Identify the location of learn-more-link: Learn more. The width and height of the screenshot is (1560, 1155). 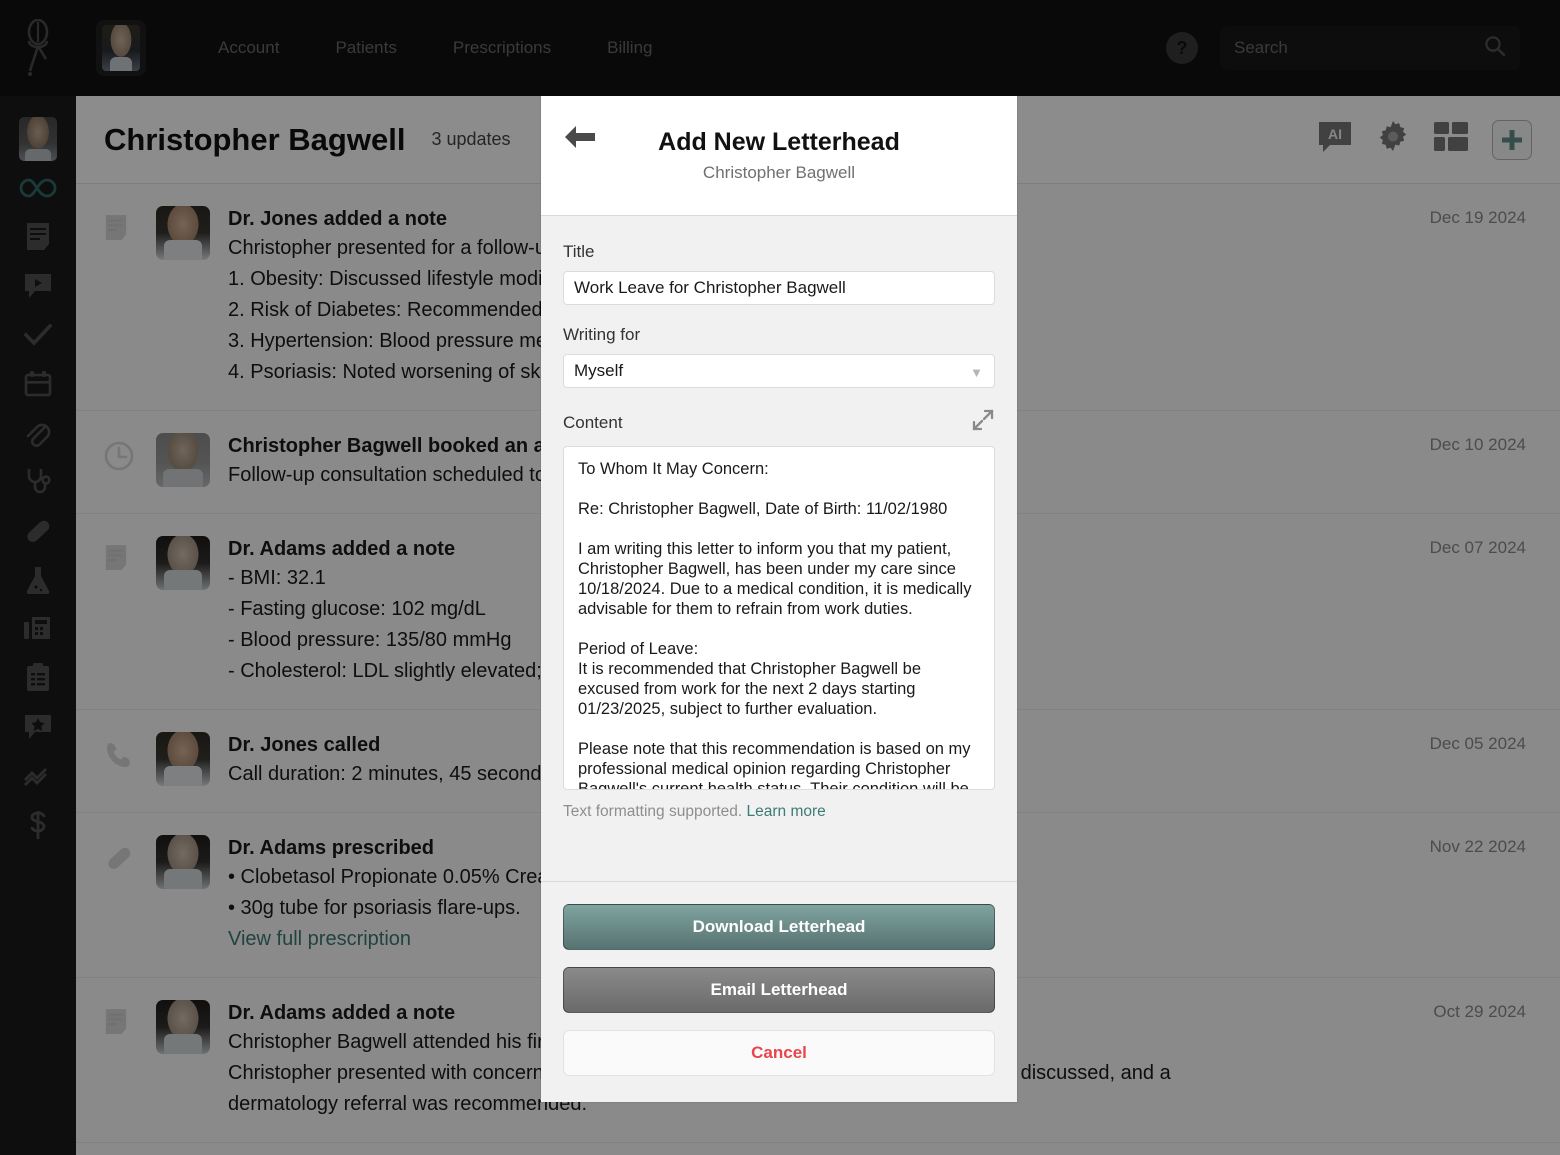
(786, 811).